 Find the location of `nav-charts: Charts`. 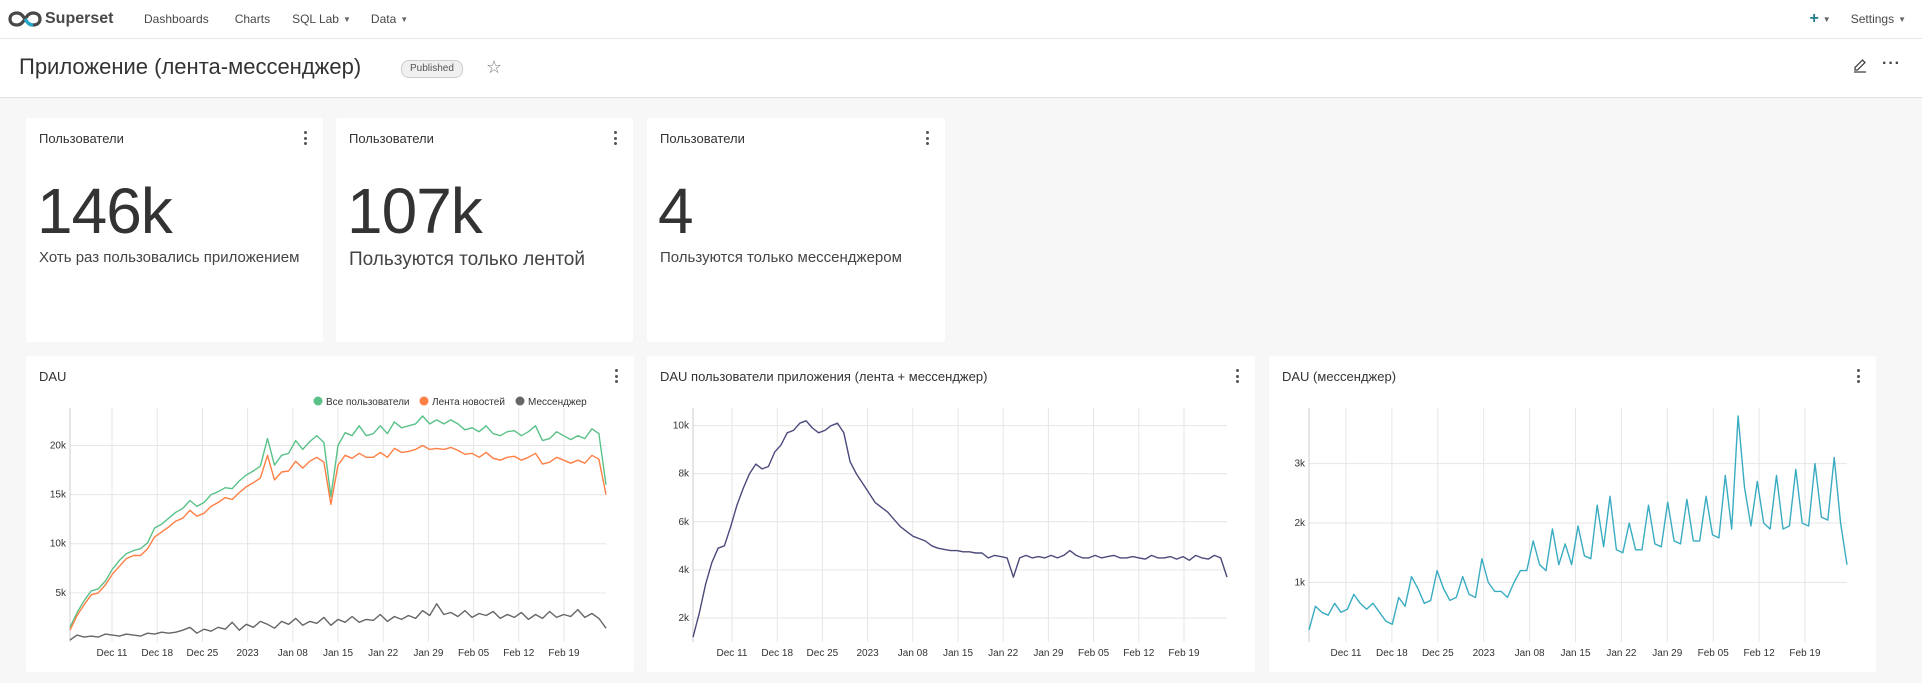

nav-charts: Charts is located at coordinates (252, 19).